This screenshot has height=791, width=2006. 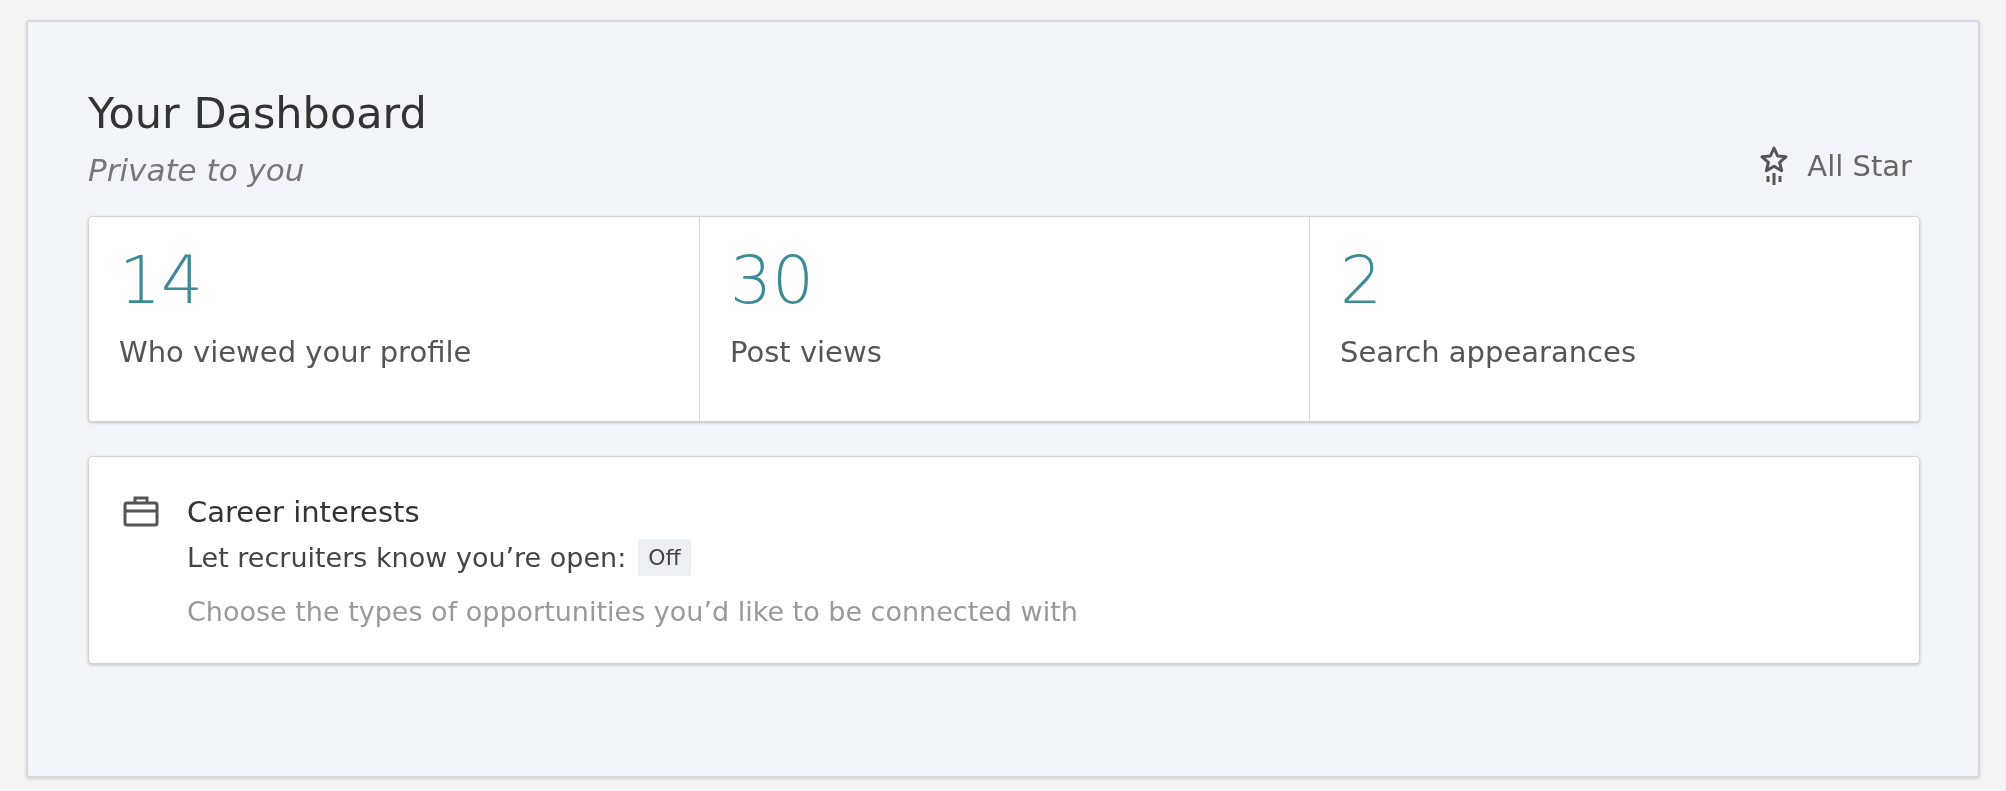 I want to click on profile-level-label: All Star, so click(x=1859, y=166).